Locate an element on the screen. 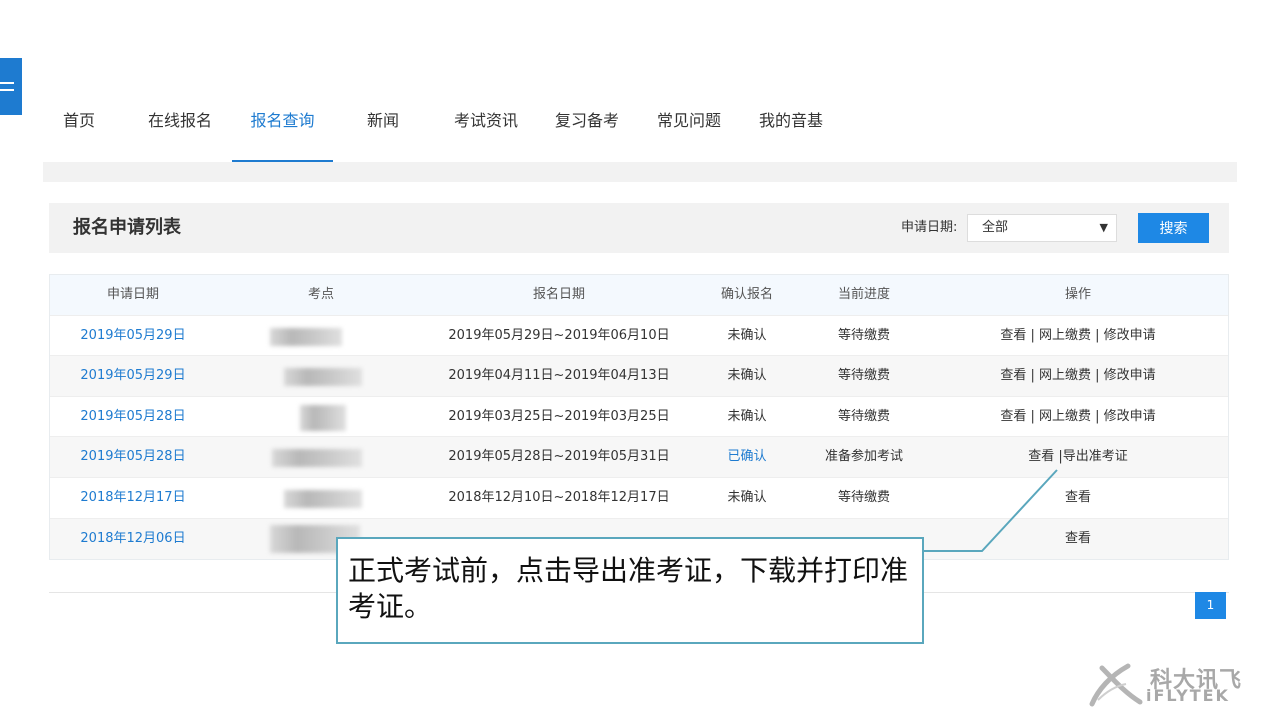  date-filter-select: 全部 ▼ is located at coordinates (1042, 228).